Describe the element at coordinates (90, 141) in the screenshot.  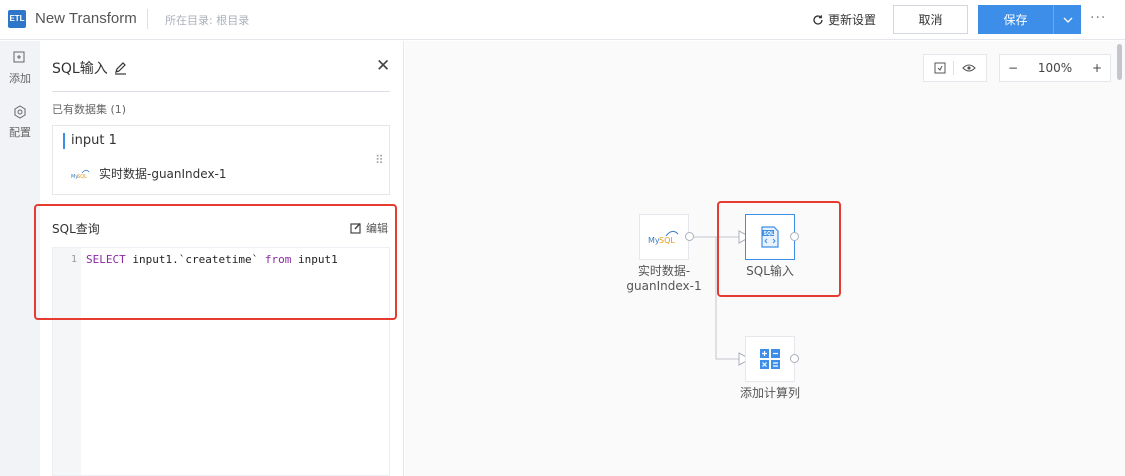
I see `dataset-name: input 1` at that location.